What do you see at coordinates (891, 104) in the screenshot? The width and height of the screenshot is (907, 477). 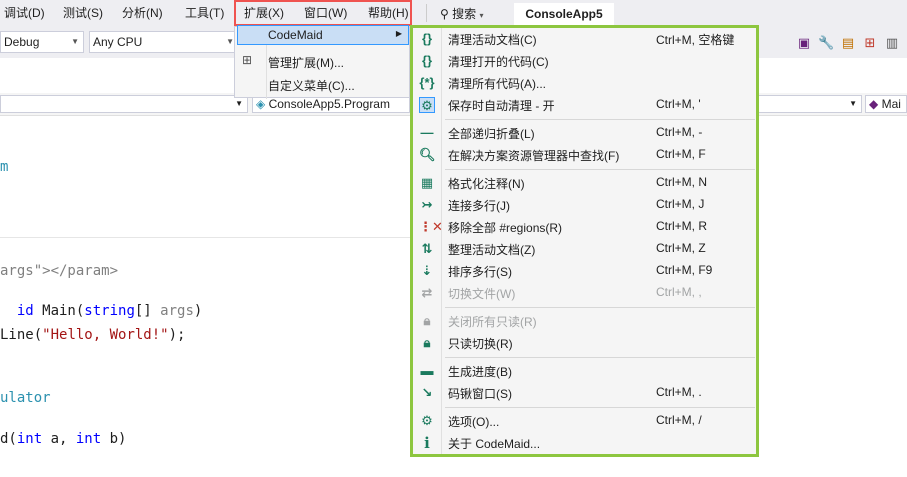 I see `member-combo-value: Mai` at bounding box center [891, 104].